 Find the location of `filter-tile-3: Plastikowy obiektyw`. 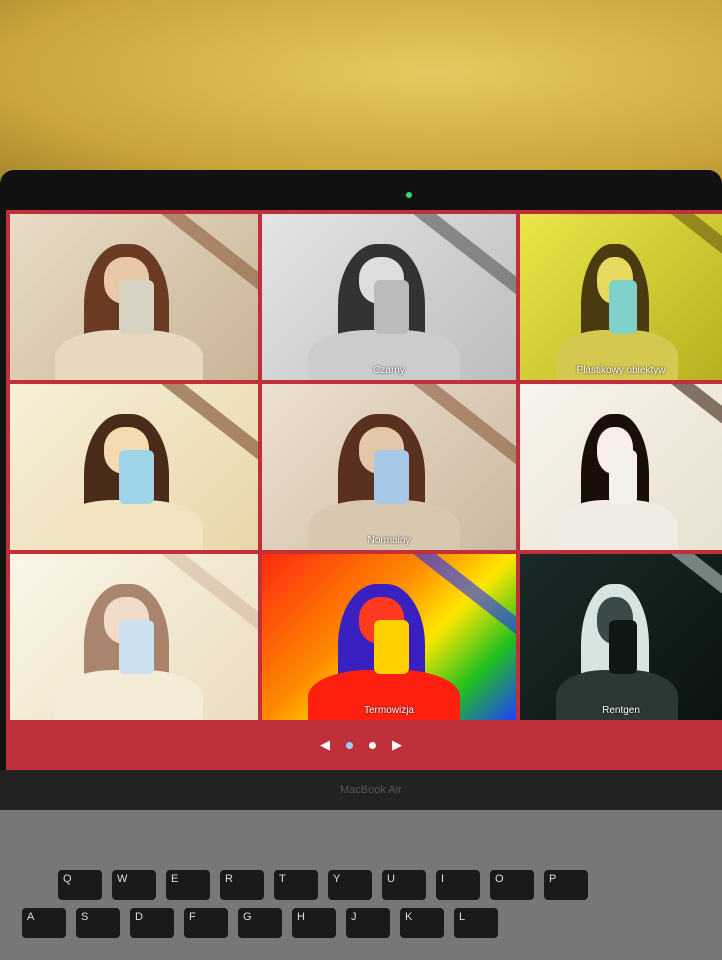

filter-tile-3: Plastikowy obiektyw is located at coordinates (621, 297).